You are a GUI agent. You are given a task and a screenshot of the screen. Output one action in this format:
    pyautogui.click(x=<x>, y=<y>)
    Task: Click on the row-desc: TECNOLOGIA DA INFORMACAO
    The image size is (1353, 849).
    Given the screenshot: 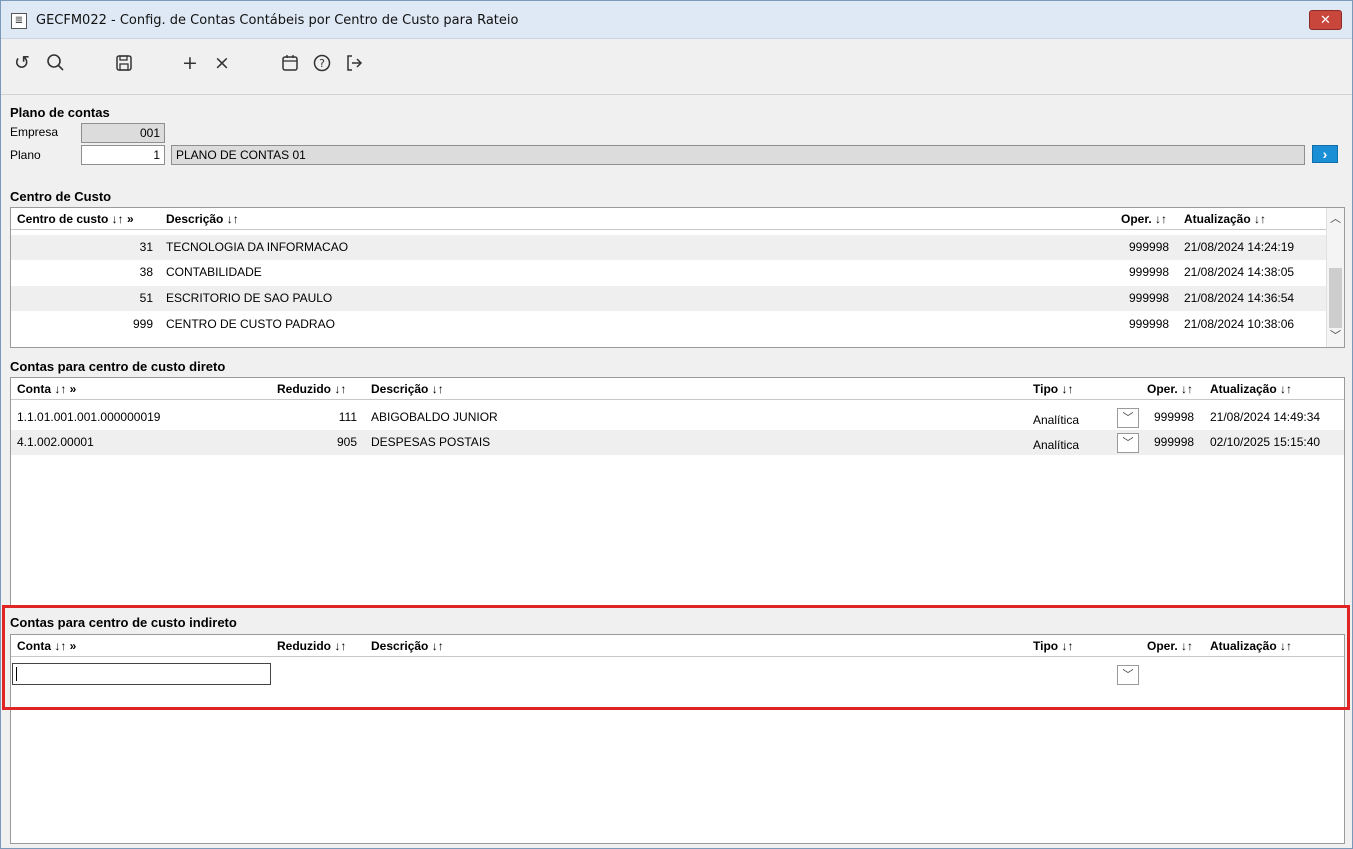 What is the action you would take?
    pyautogui.click(x=257, y=247)
    